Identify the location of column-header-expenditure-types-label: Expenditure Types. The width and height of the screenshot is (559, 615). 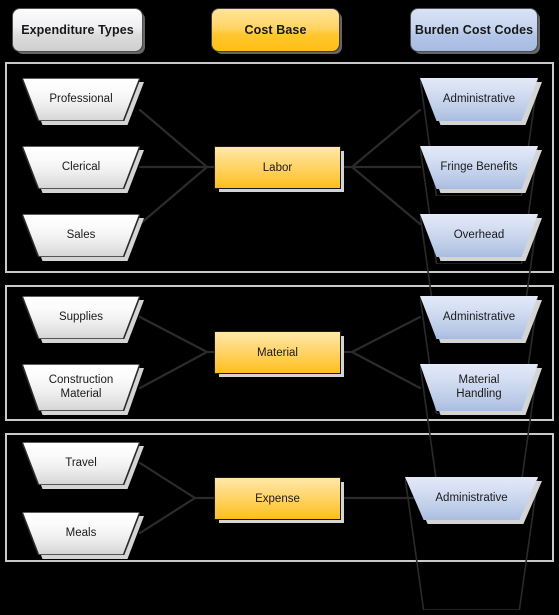
(77, 30).